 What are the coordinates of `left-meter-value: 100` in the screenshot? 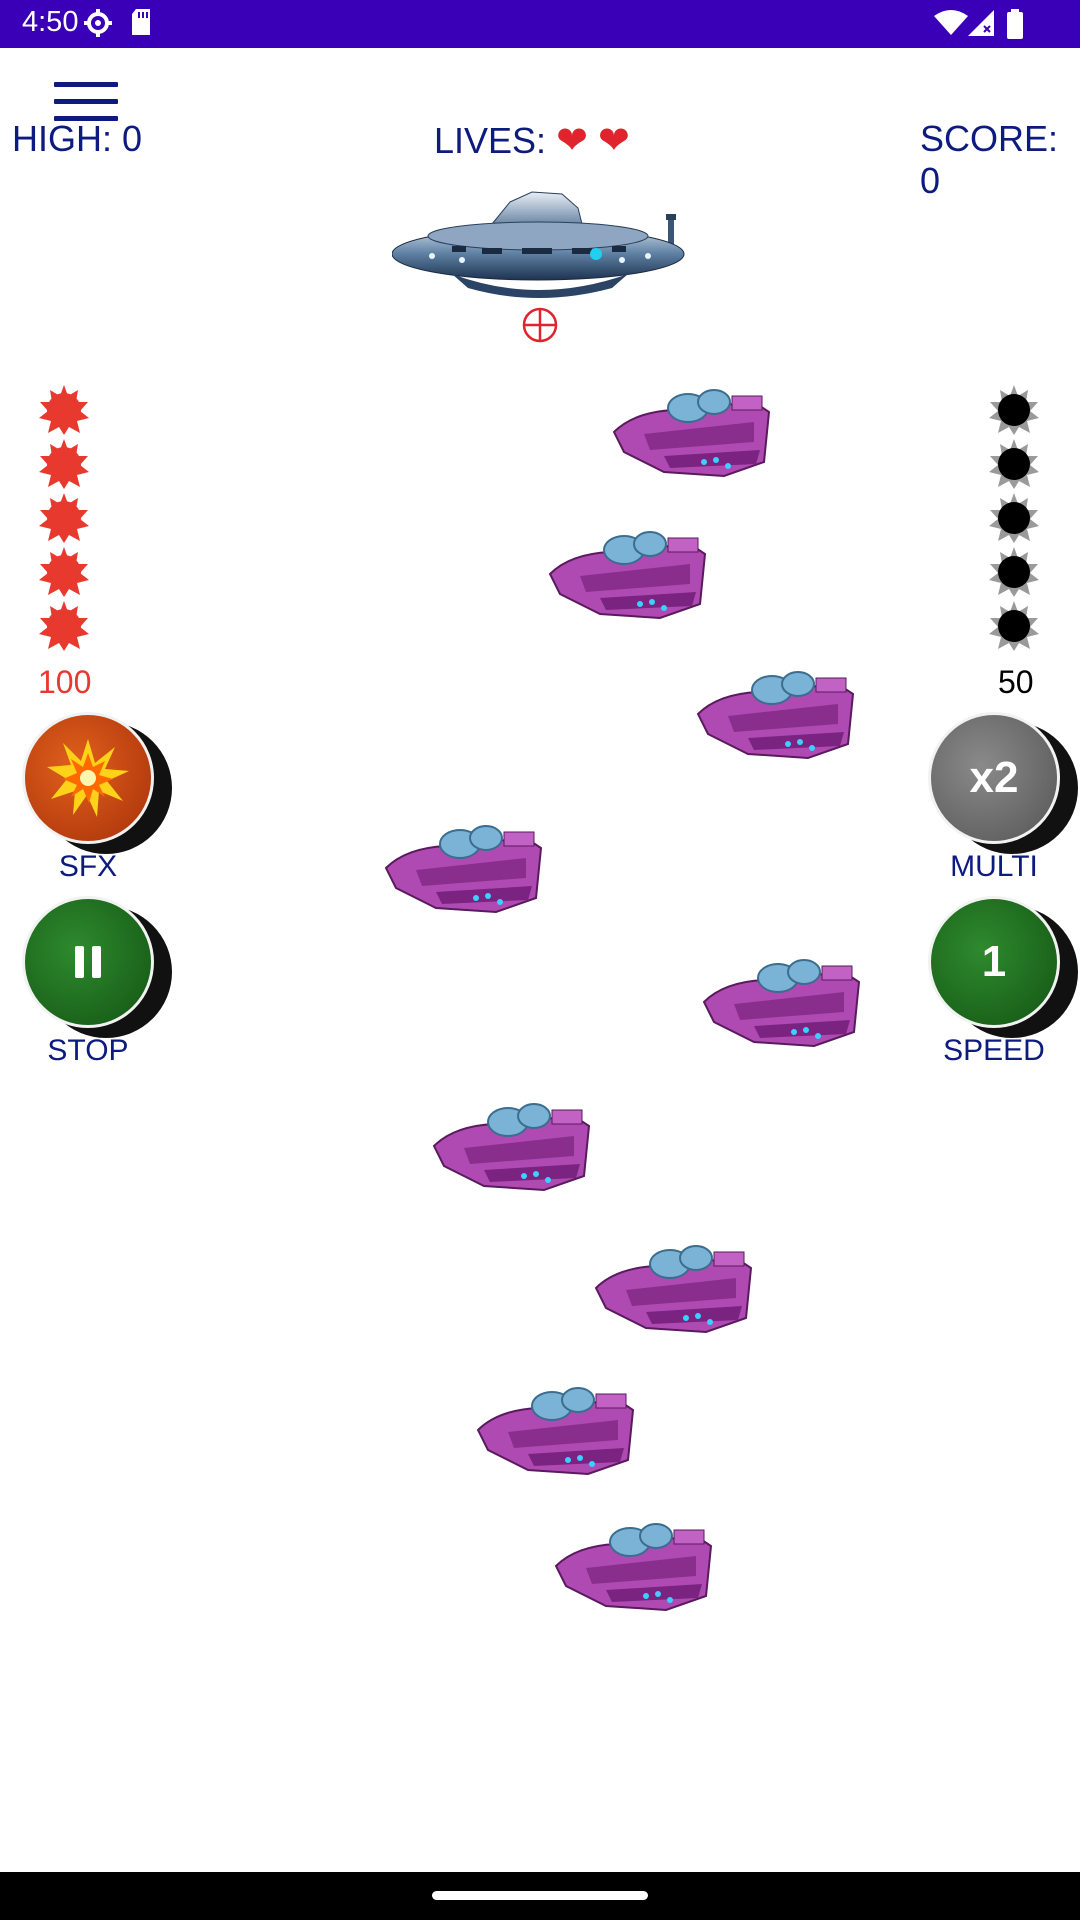 It's located at (65, 682).